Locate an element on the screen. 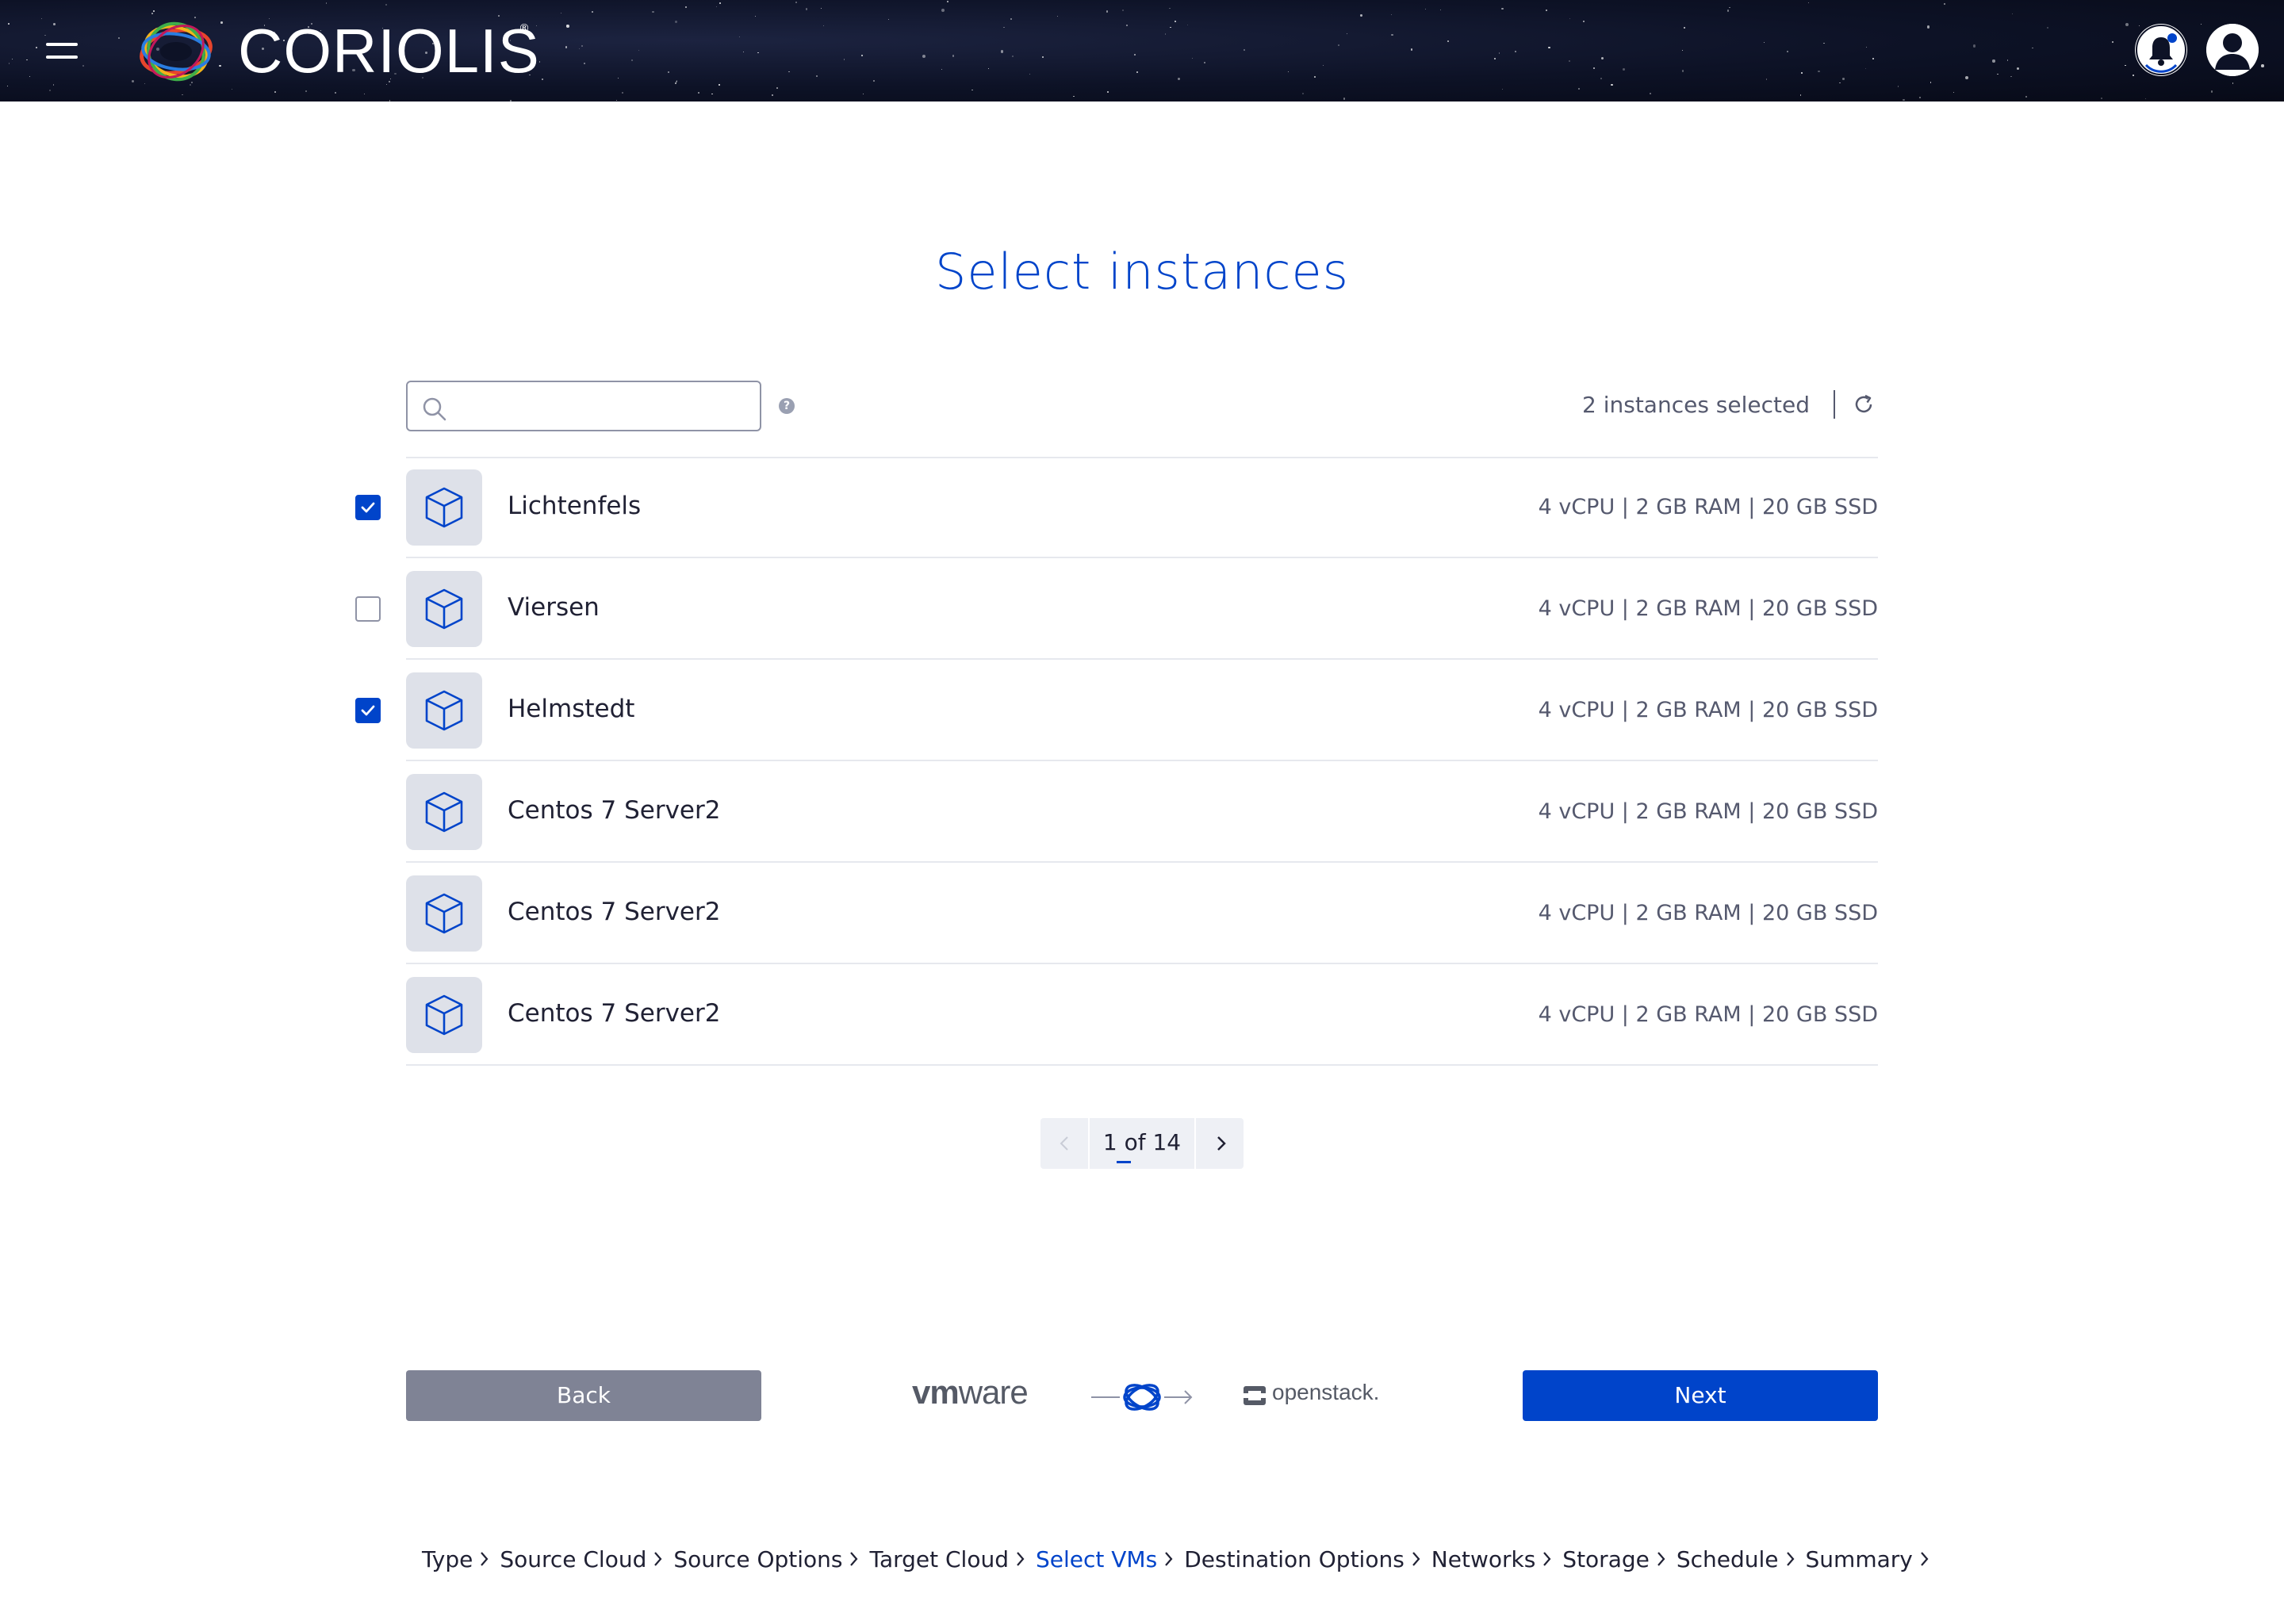 The width and height of the screenshot is (2284, 1624). breadcrumb-step: Storage is located at coordinates (1615, 1559).